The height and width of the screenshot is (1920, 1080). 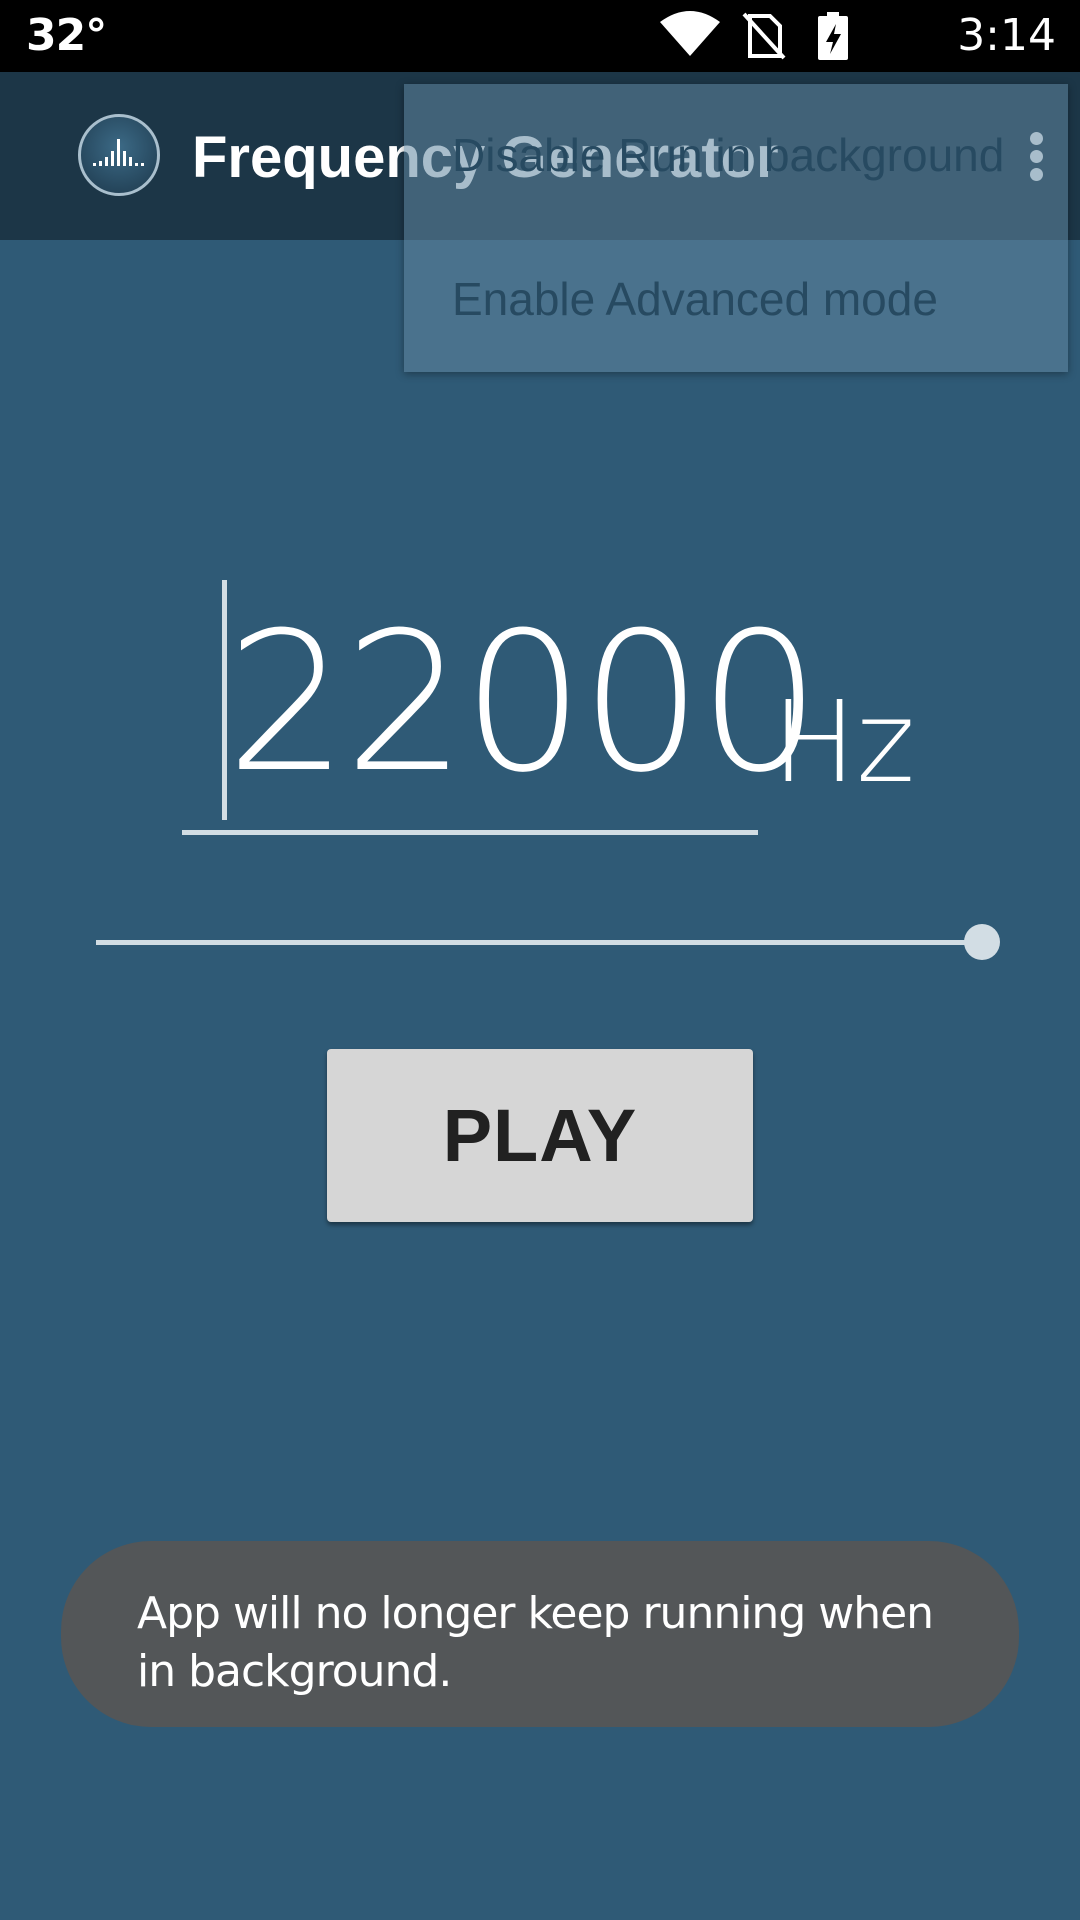 I want to click on frequency-slider, so click(x=548, y=942).